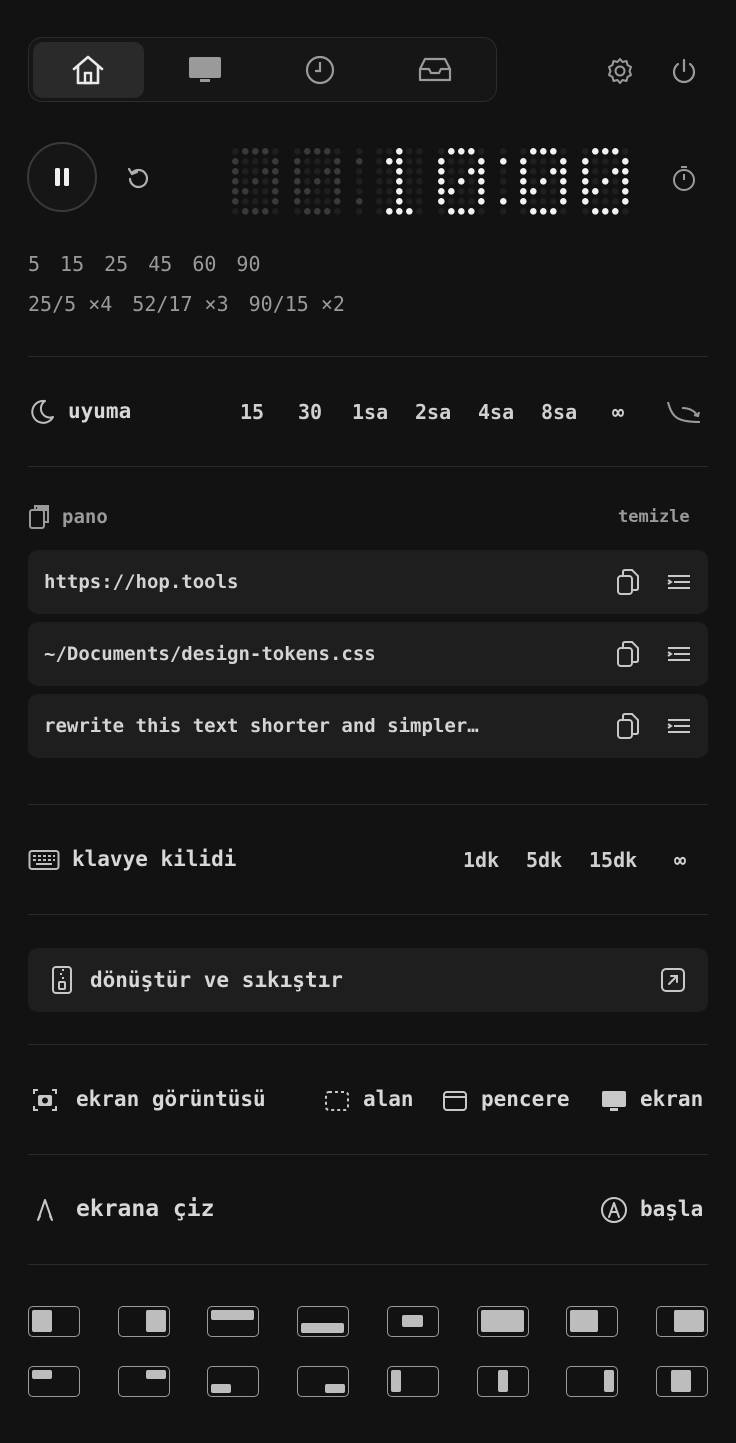  I want to click on clipboard-item: https://hop.tools, so click(368, 582).